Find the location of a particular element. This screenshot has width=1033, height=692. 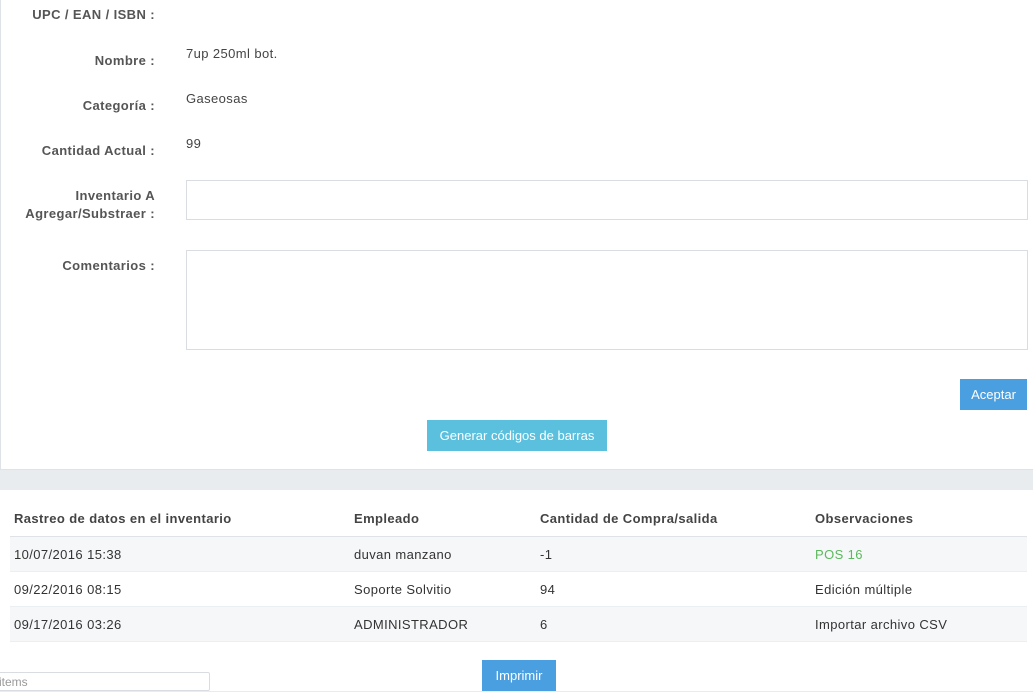

category-label: Categoría : is located at coordinates (118, 105).